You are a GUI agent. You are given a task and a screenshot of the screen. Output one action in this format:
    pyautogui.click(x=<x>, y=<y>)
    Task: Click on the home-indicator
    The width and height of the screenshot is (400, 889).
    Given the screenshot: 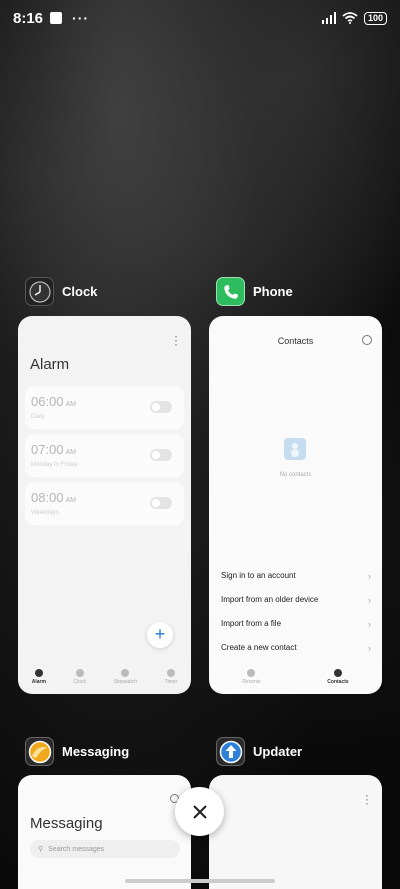 What is the action you would take?
    pyautogui.click(x=200, y=881)
    